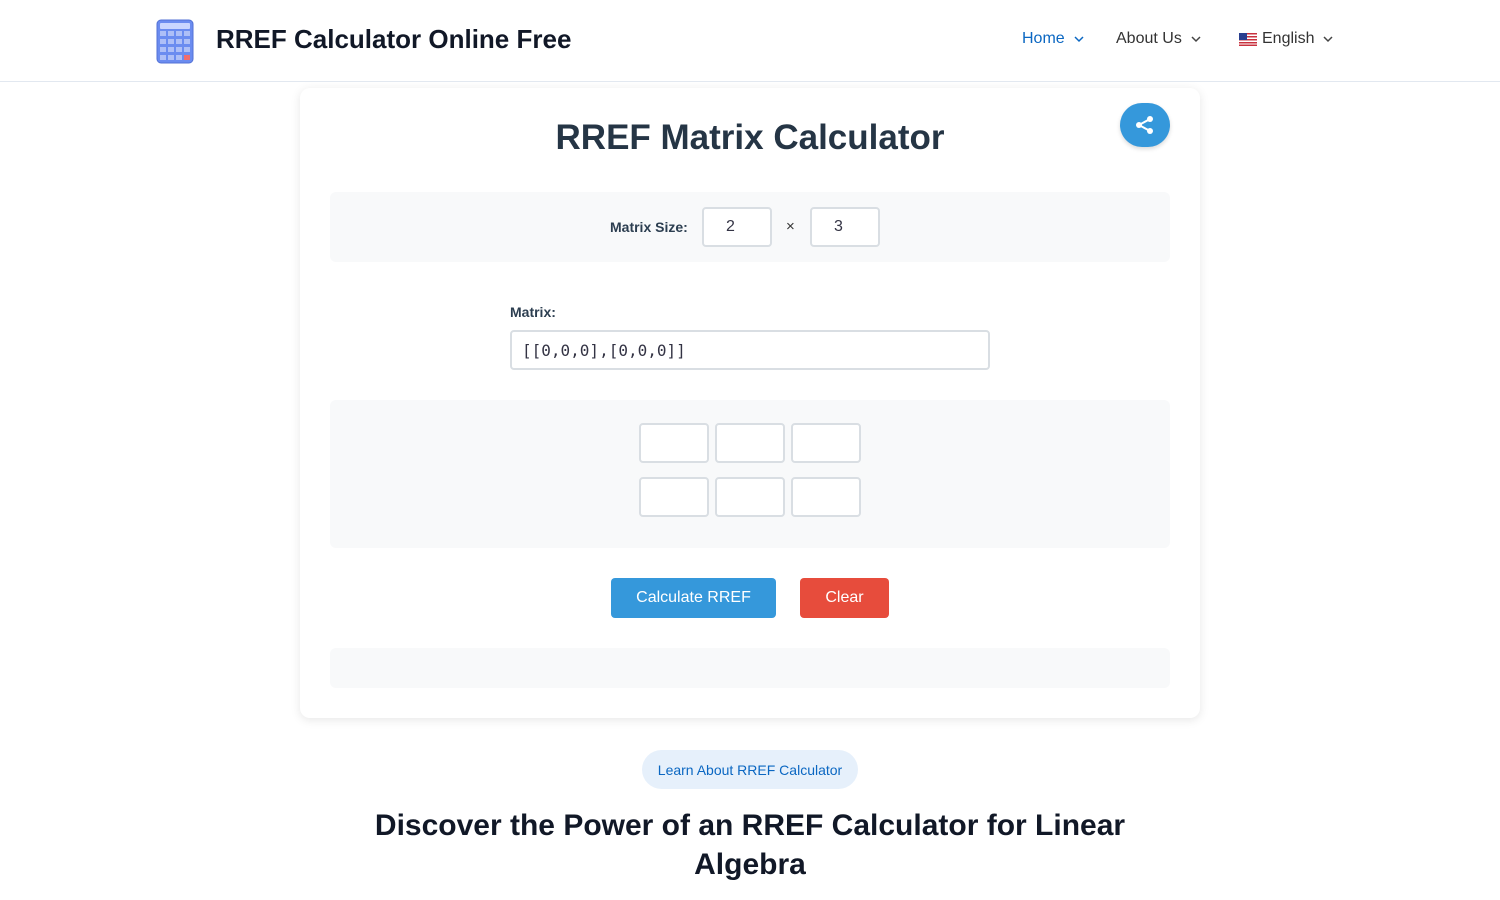 This screenshot has width=1500, height=900. I want to click on clear-button: Clear, so click(844, 598).